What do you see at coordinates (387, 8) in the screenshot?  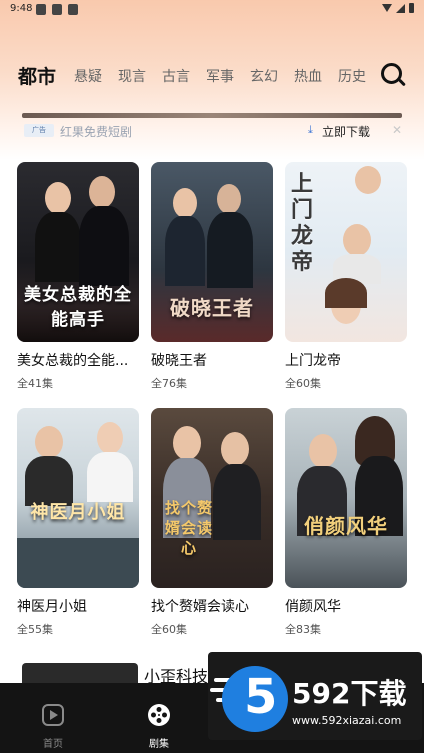 I see `wifi-icon` at bounding box center [387, 8].